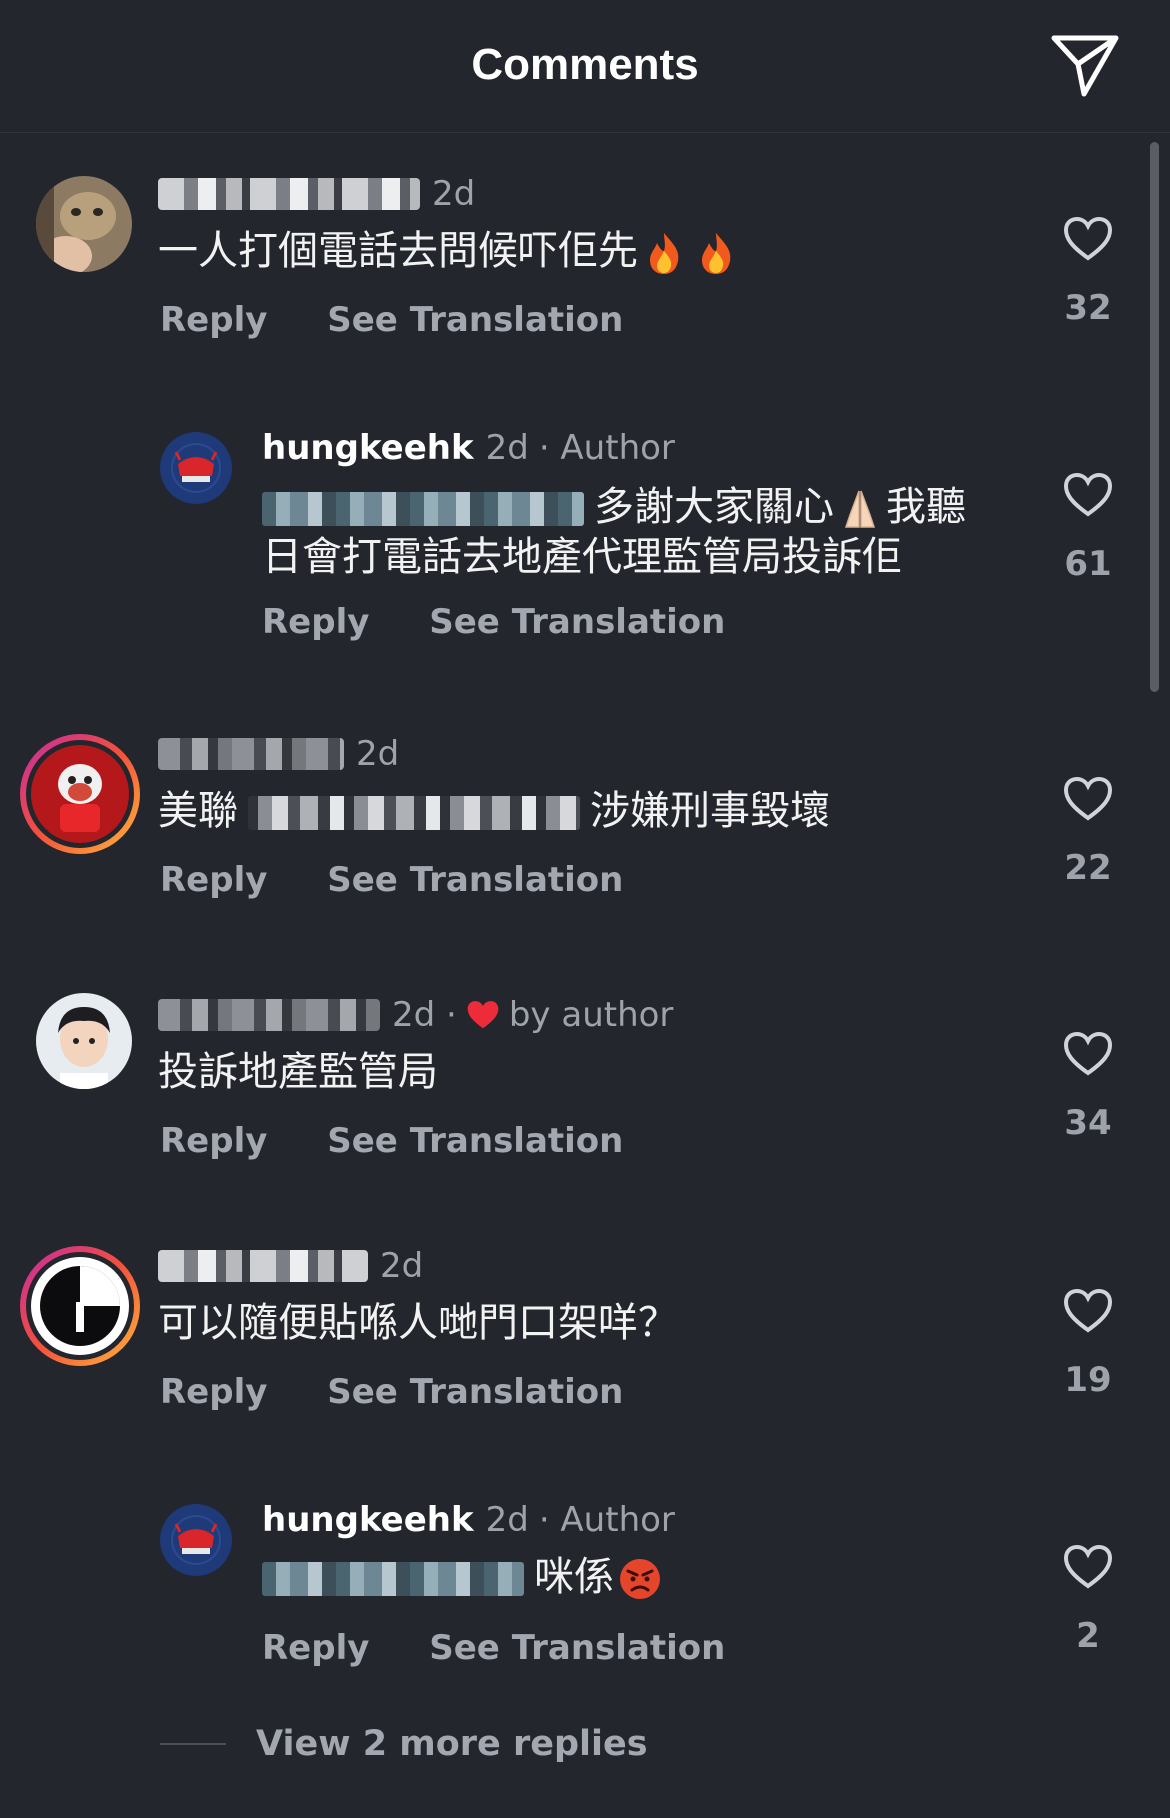  I want to click on like-count: 22, so click(1088, 868).